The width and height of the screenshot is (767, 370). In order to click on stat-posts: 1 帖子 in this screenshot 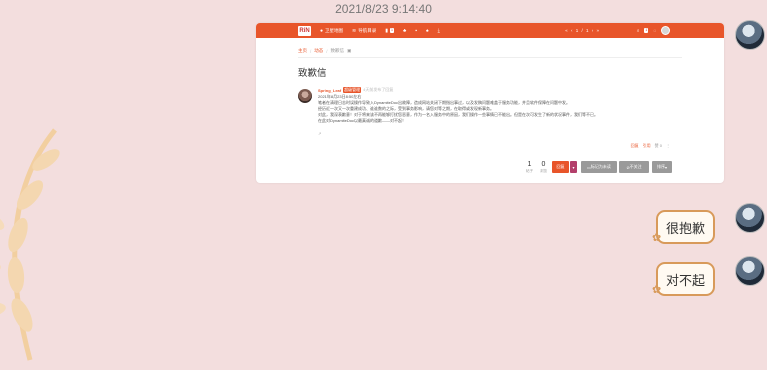, I will do `click(529, 167)`.